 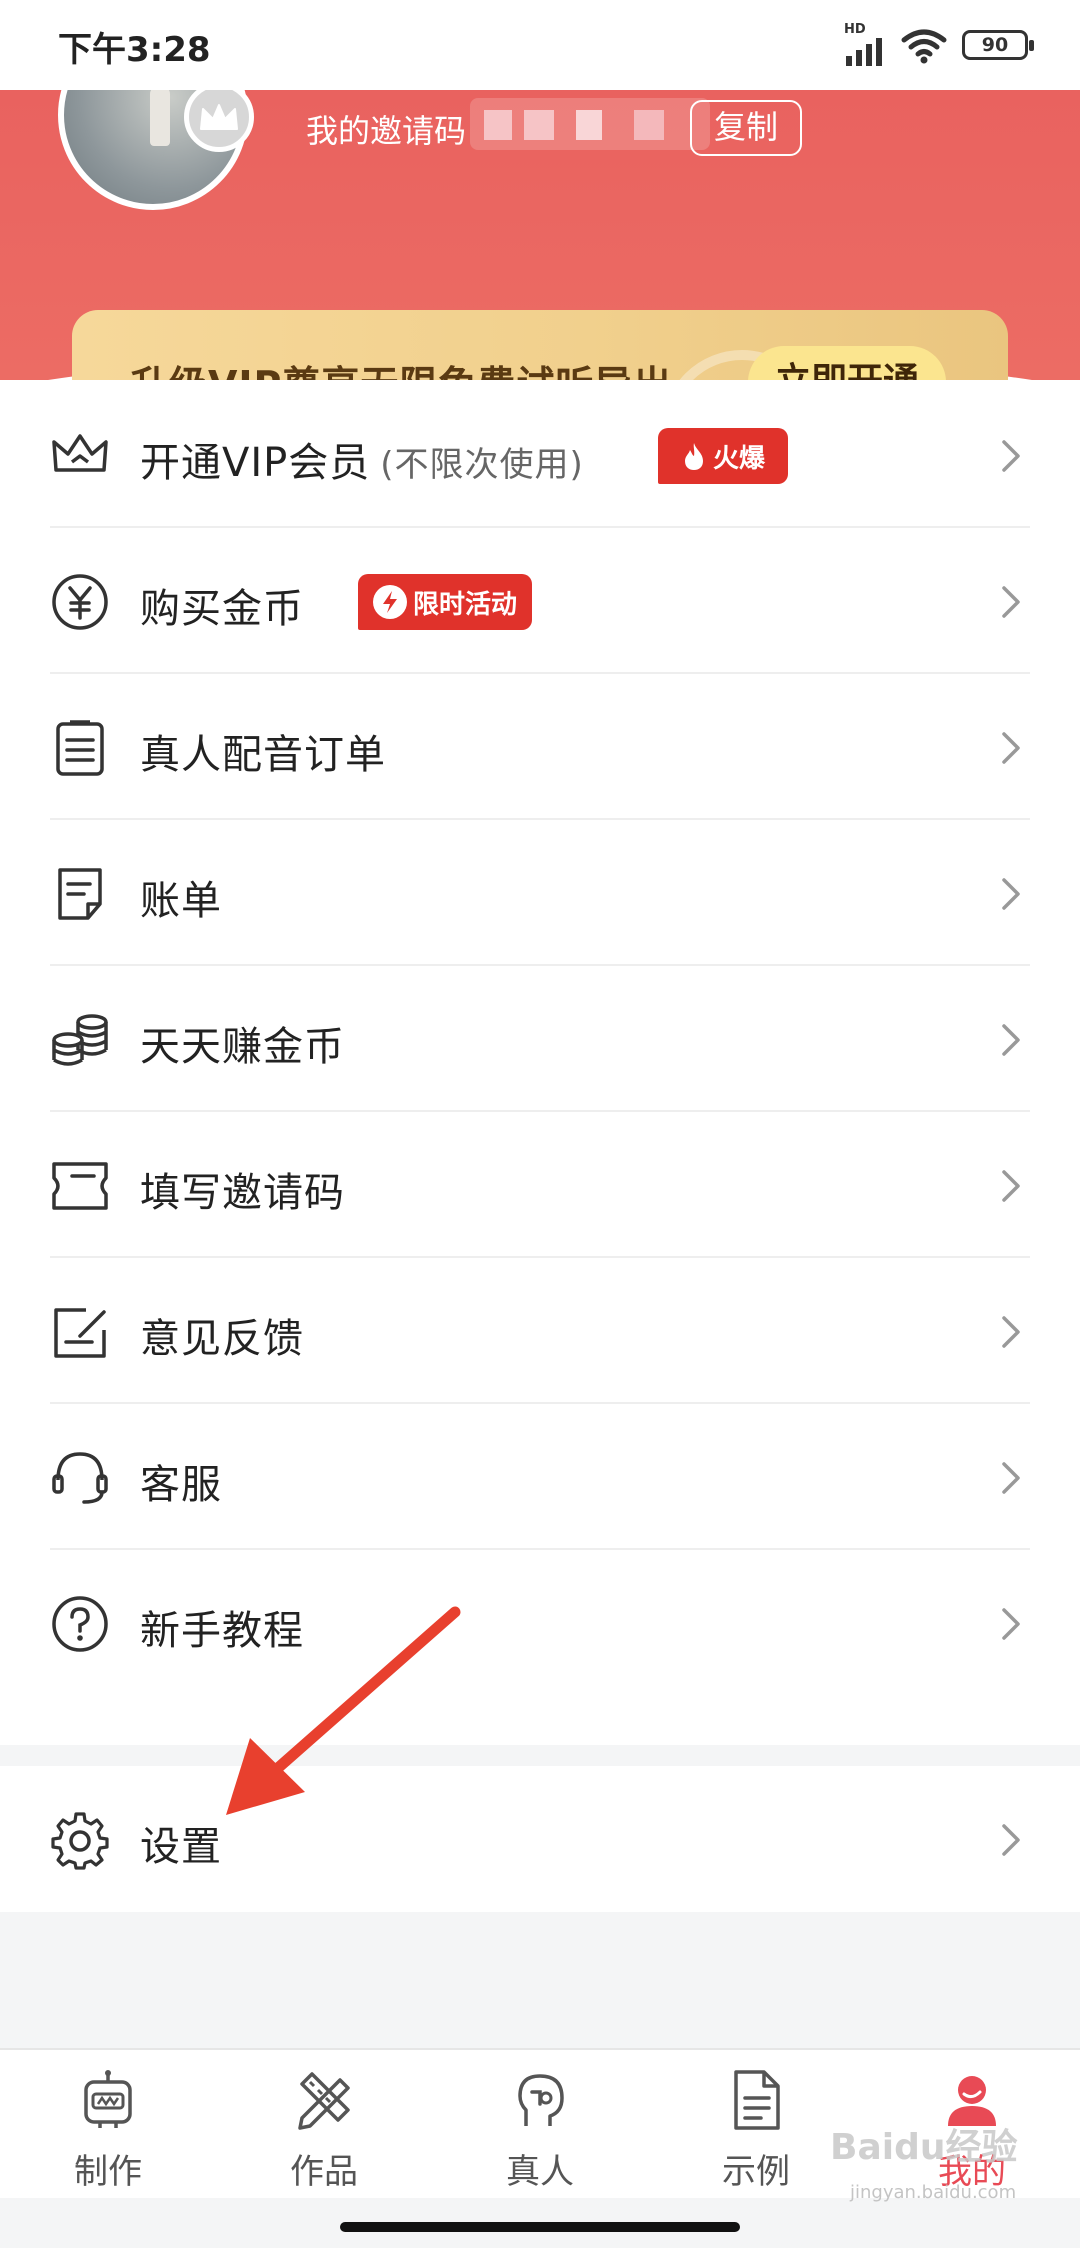 I want to click on menu-item-settings: 设置, so click(x=540, y=1839).